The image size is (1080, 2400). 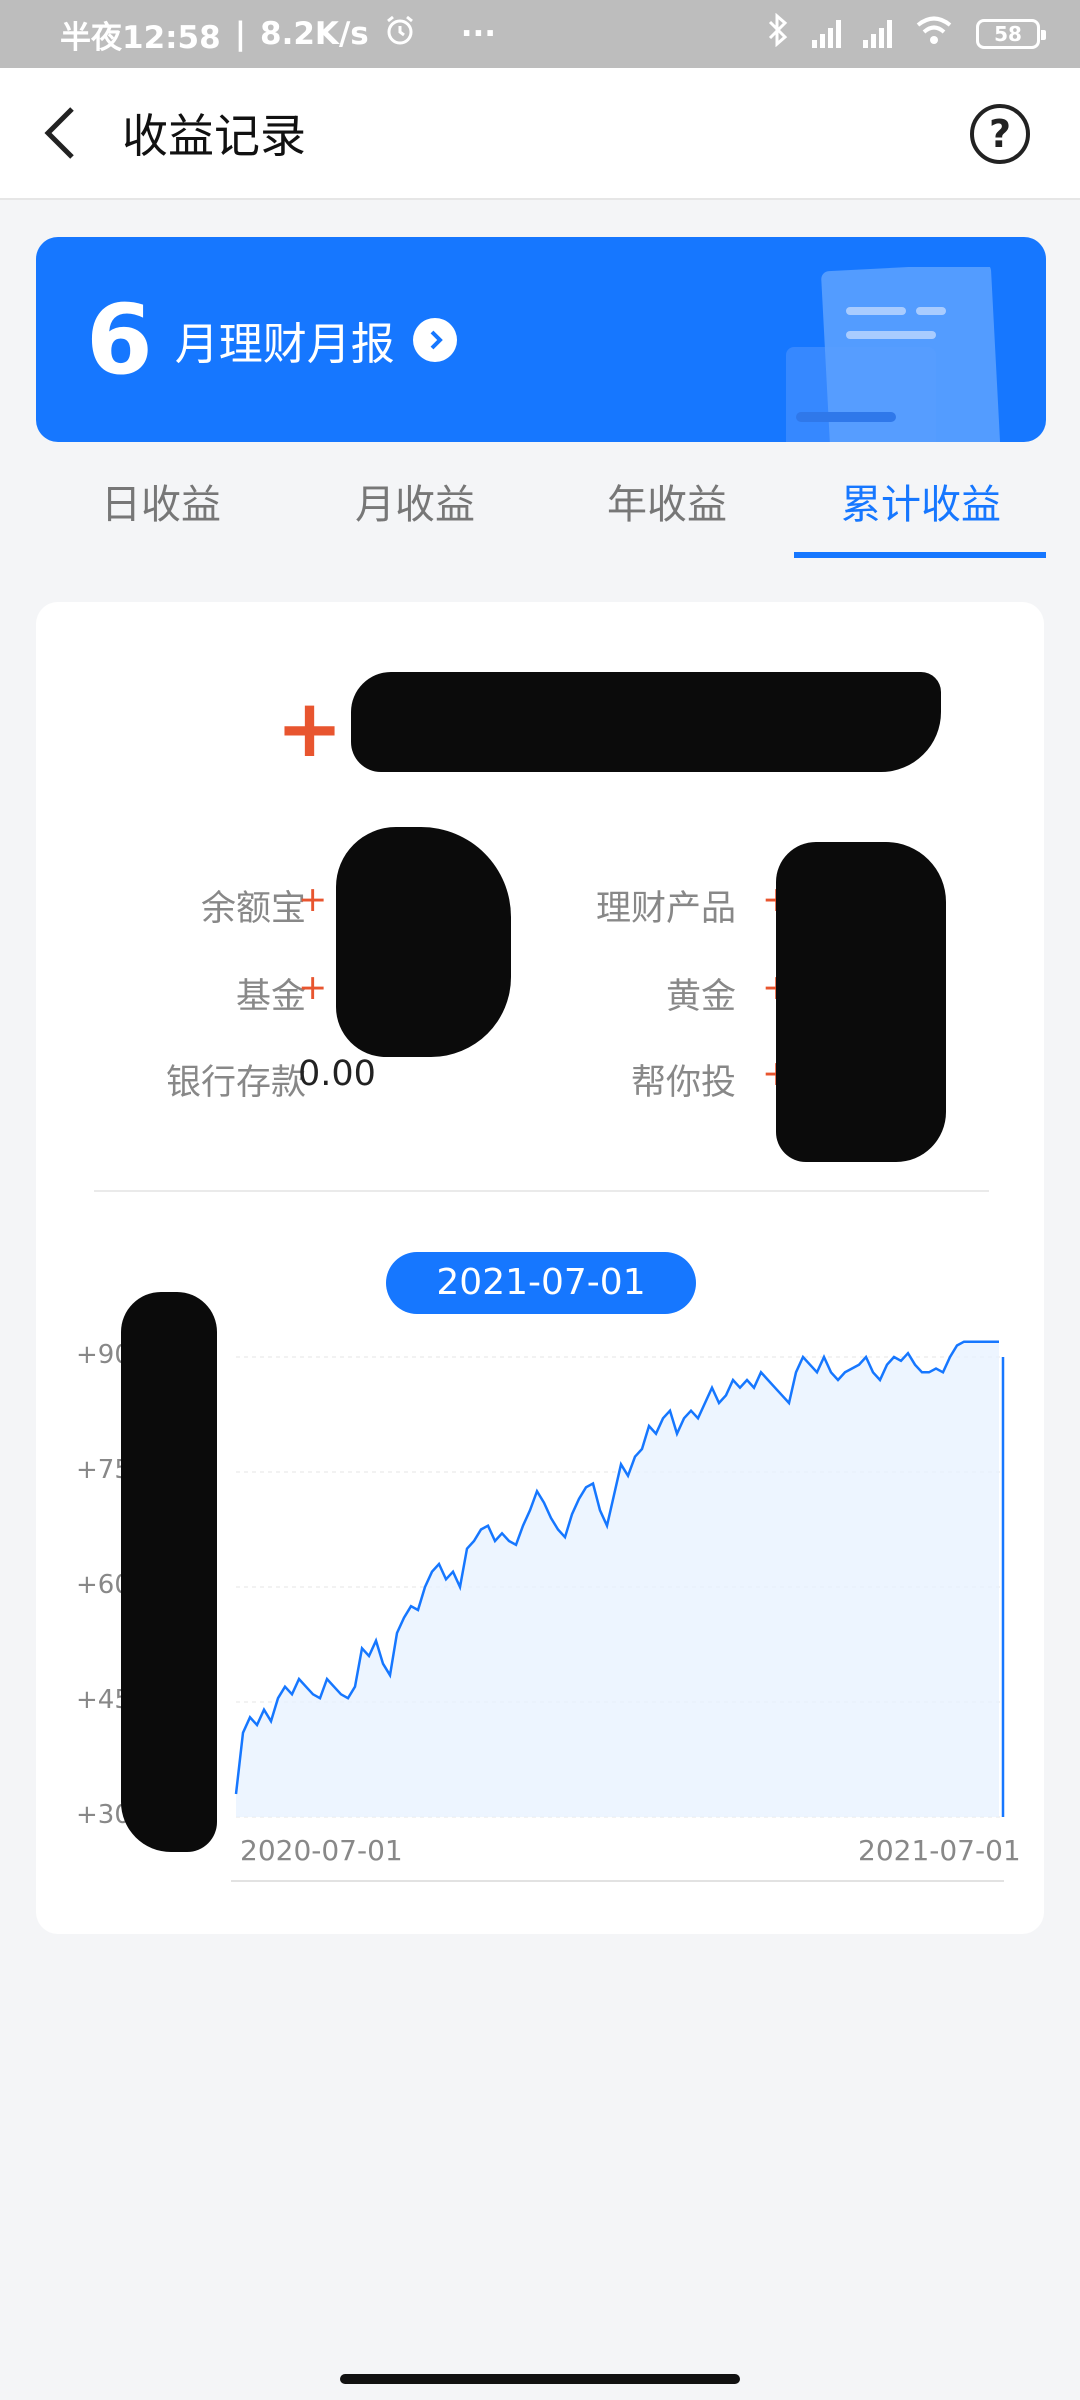 I want to click on more-notifications-icon: ···, so click(x=478, y=34).